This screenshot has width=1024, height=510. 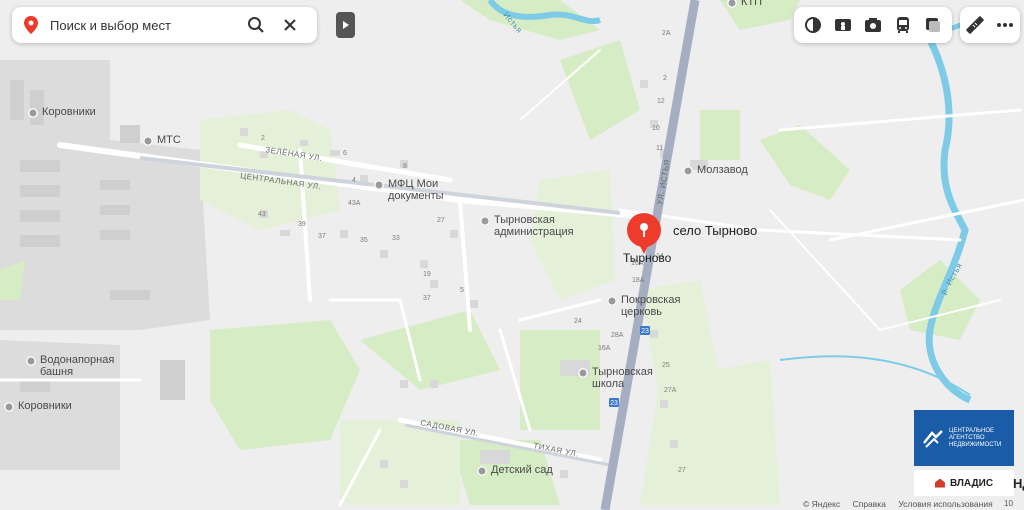 What do you see at coordinates (656, 128) in the screenshot?
I see `svg-text: 10` at bounding box center [656, 128].